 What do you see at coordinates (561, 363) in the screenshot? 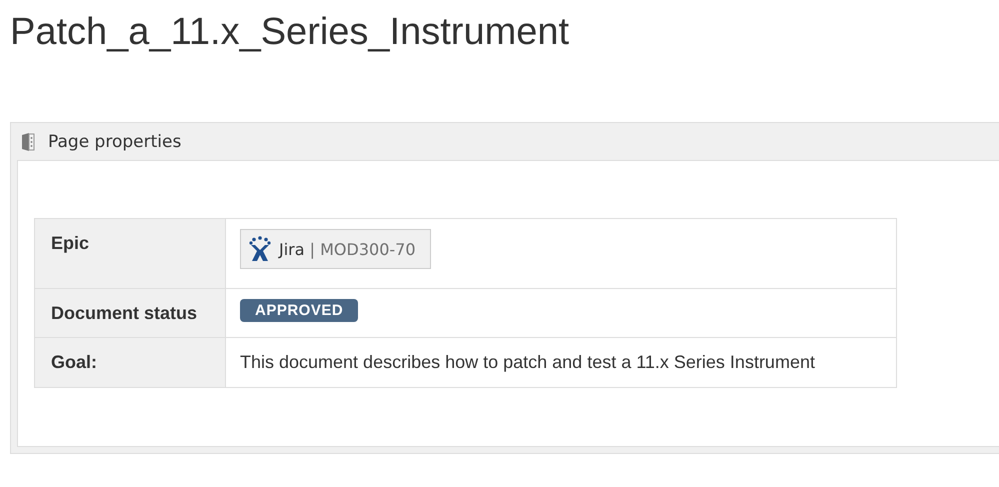
I see `value-cell: This document describes how to patch and test a 11.x Series Instrument` at bounding box center [561, 363].